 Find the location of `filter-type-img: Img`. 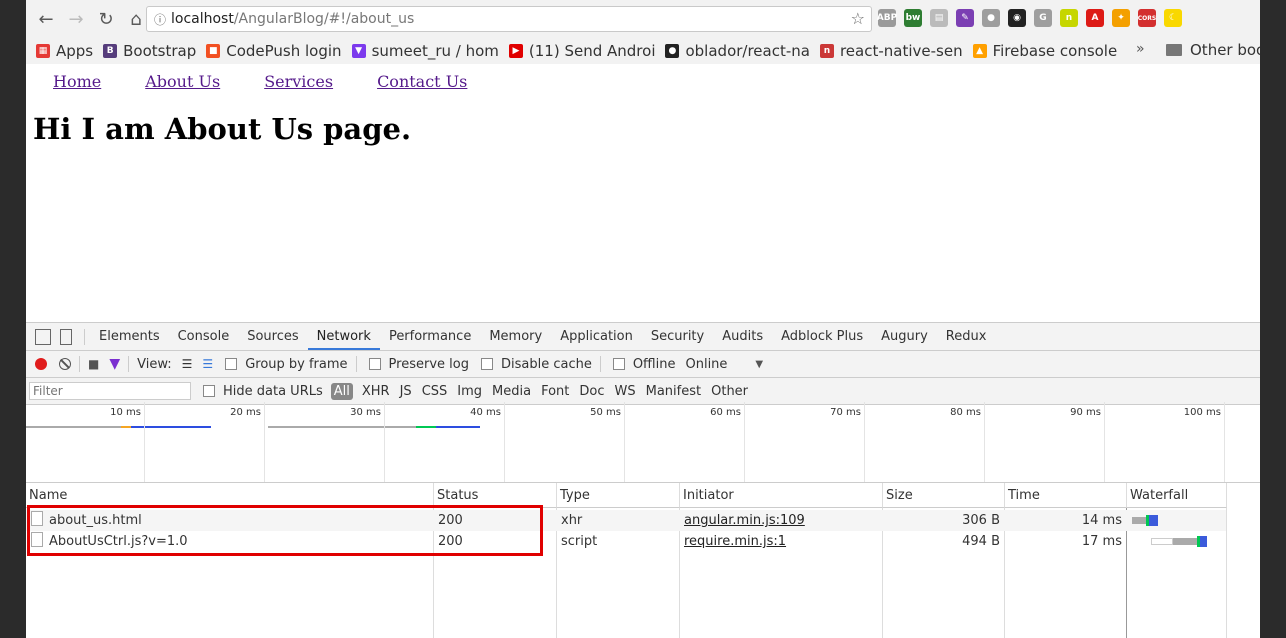

filter-type-img: Img is located at coordinates (469, 391).